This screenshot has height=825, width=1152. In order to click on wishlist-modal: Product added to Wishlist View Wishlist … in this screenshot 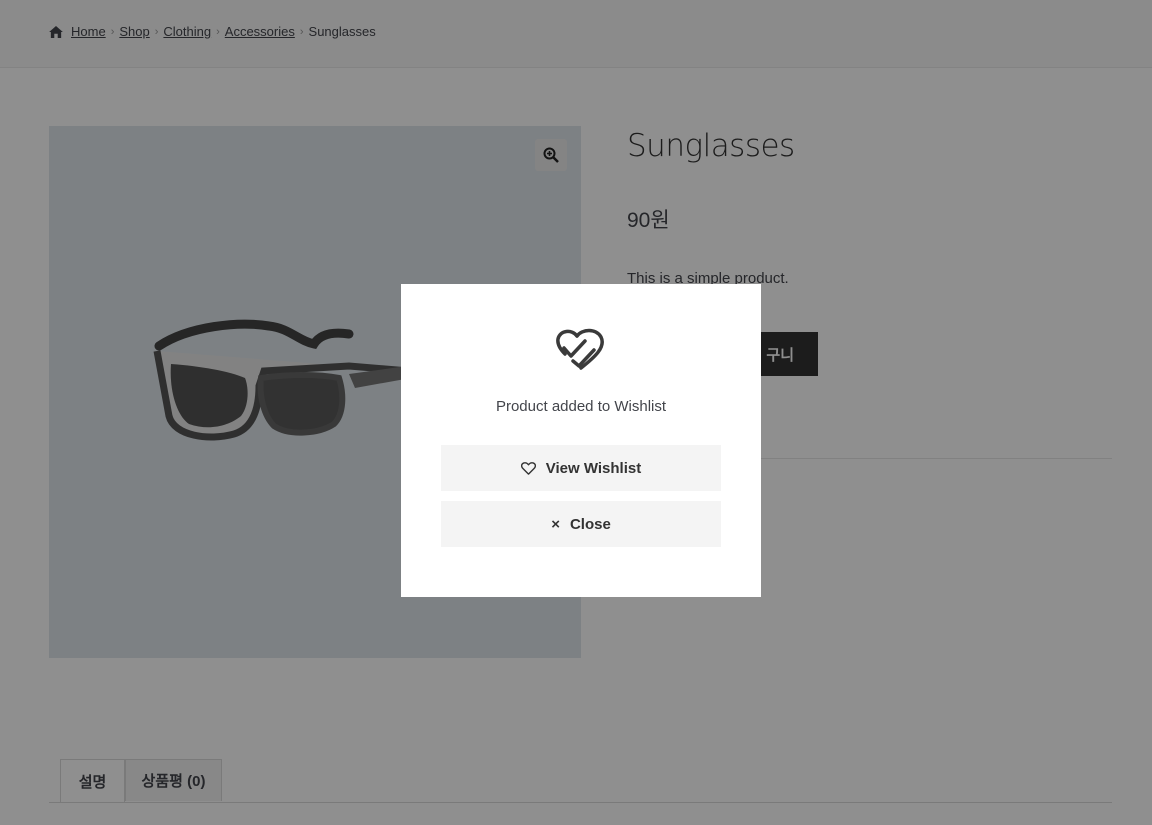, I will do `click(581, 440)`.